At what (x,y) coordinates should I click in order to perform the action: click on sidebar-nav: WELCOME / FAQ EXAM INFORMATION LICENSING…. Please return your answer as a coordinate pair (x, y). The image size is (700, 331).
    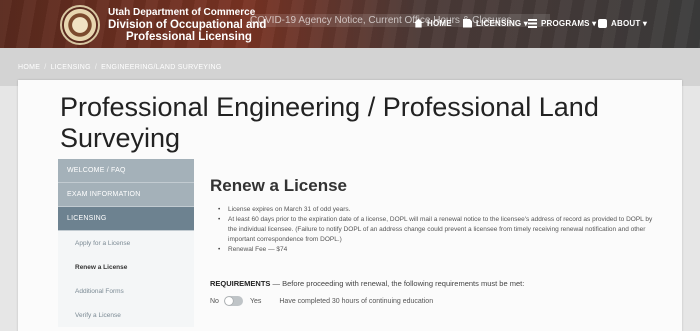
    Looking at the image, I should click on (126, 243).